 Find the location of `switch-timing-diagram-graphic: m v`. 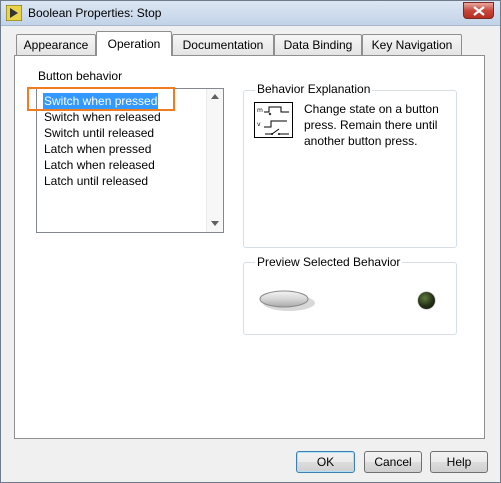

switch-timing-diagram-graphic: m v is located at coordinates (273, 120).